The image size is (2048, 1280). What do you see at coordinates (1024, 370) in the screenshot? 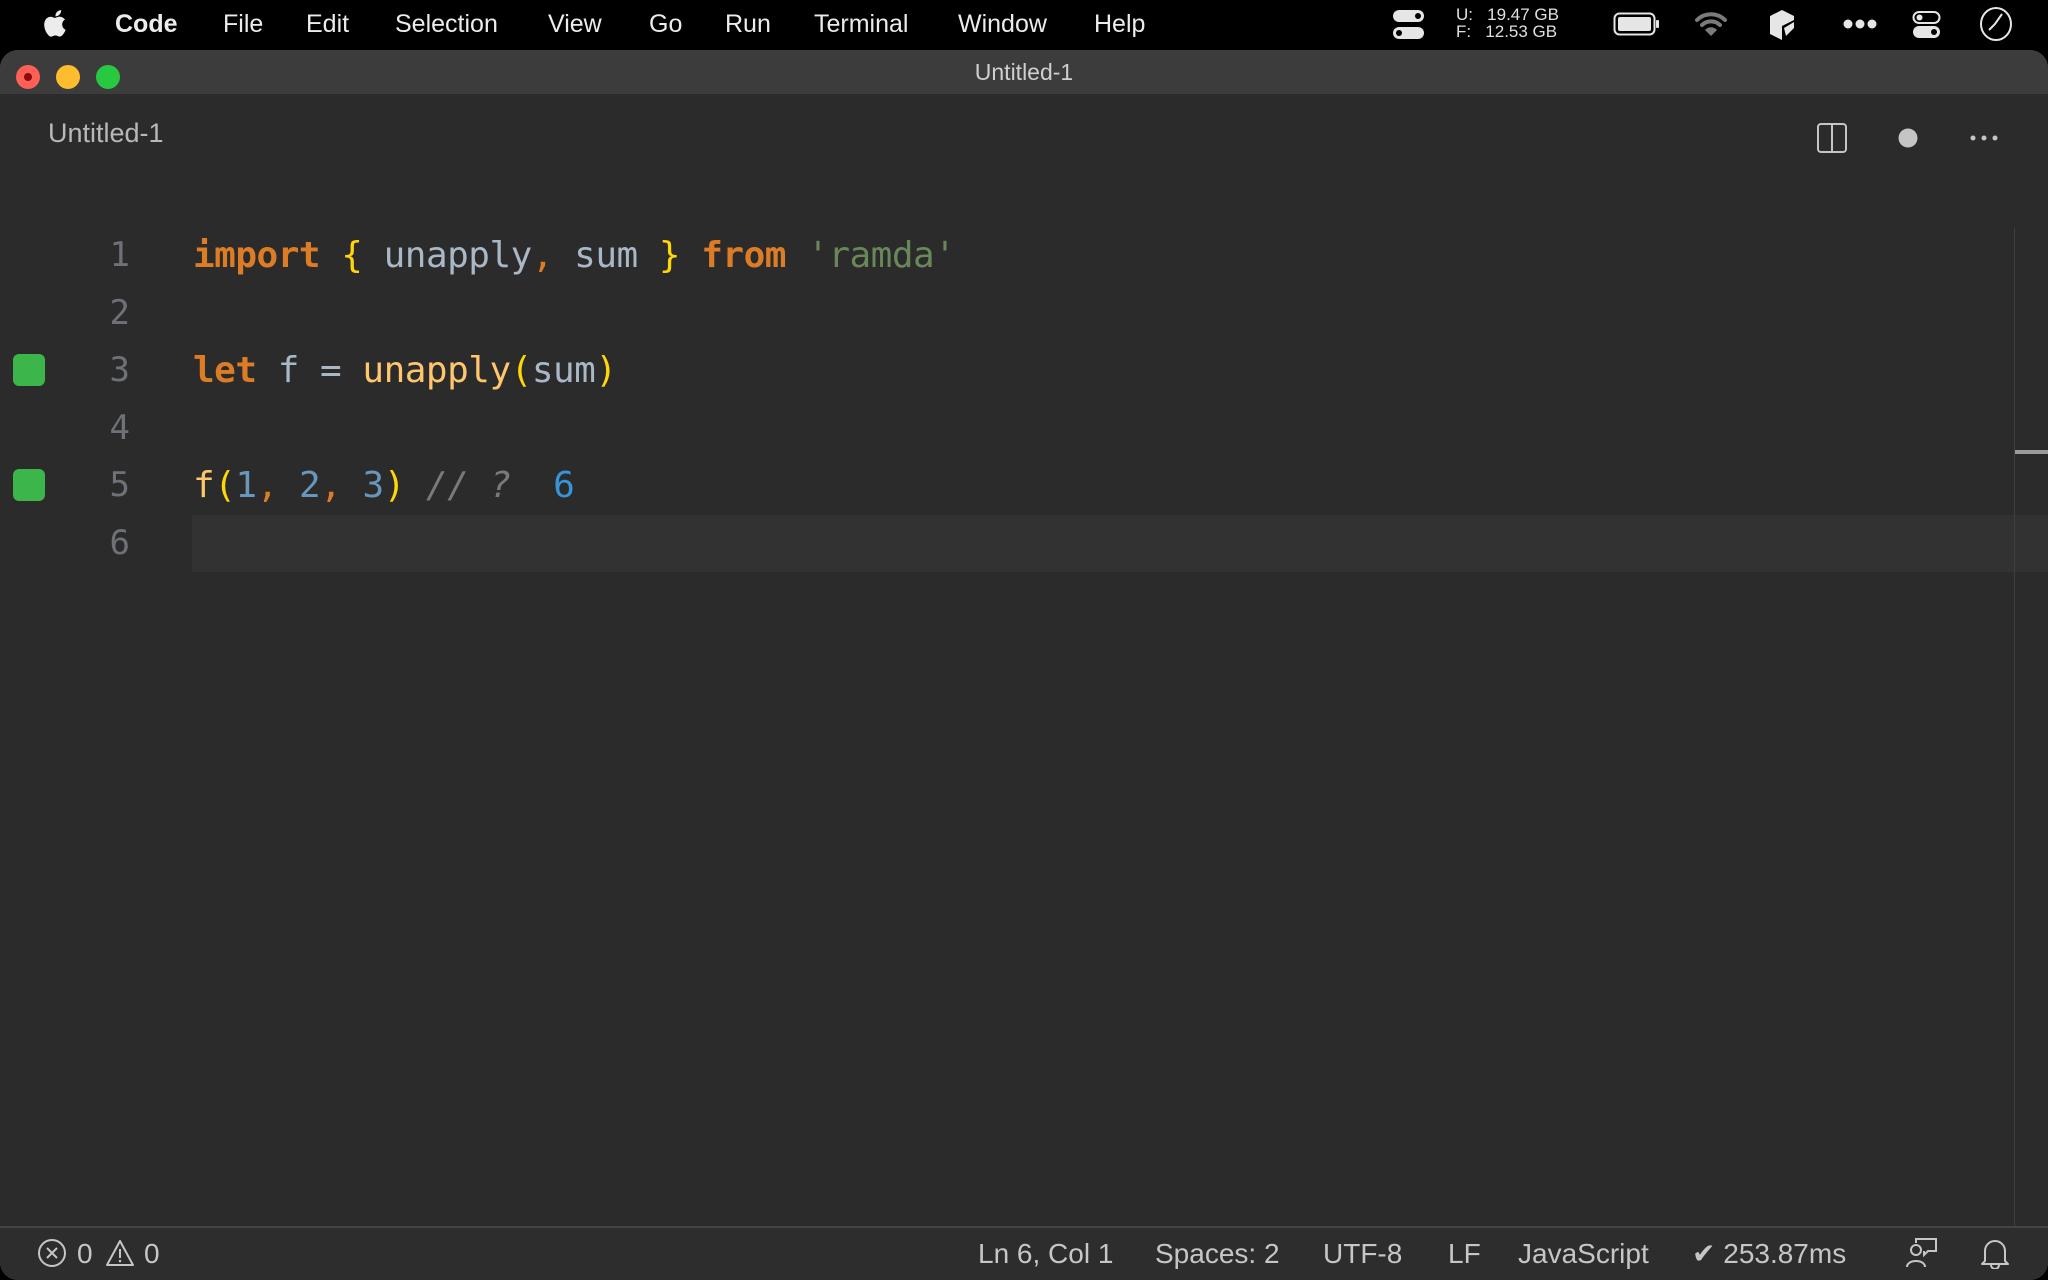
I see `code-line: 3 let f = unapply(sum)` at bounding box center [1024, 370].